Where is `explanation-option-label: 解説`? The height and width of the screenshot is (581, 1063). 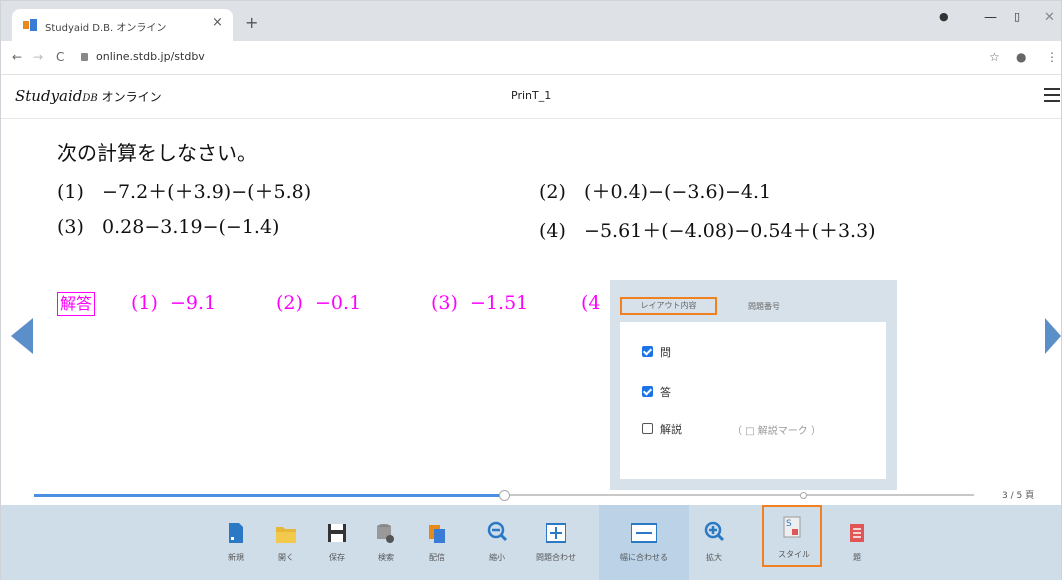 explanation-option-label: 解説 is located at coordinates (671, 429).